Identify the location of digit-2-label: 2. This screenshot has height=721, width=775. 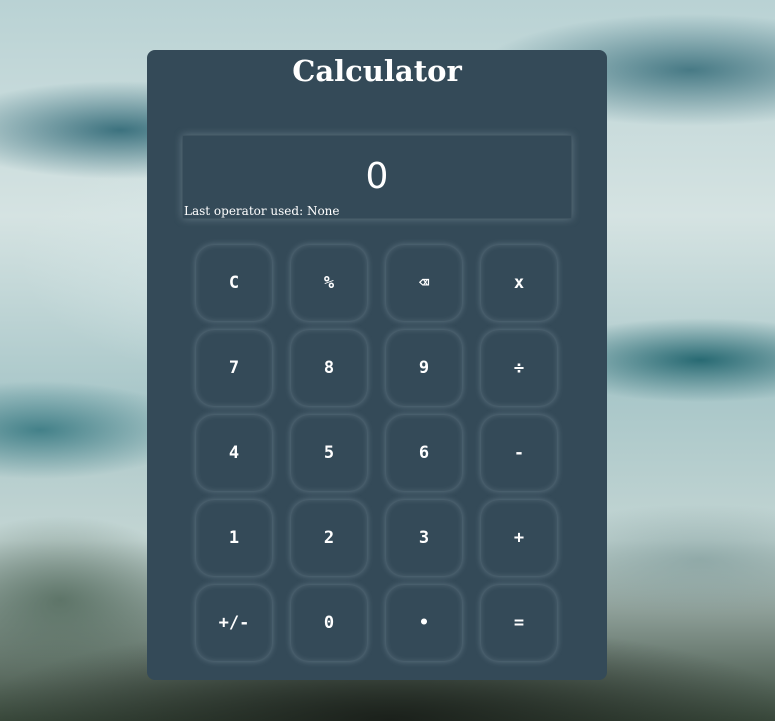
(329, 538).